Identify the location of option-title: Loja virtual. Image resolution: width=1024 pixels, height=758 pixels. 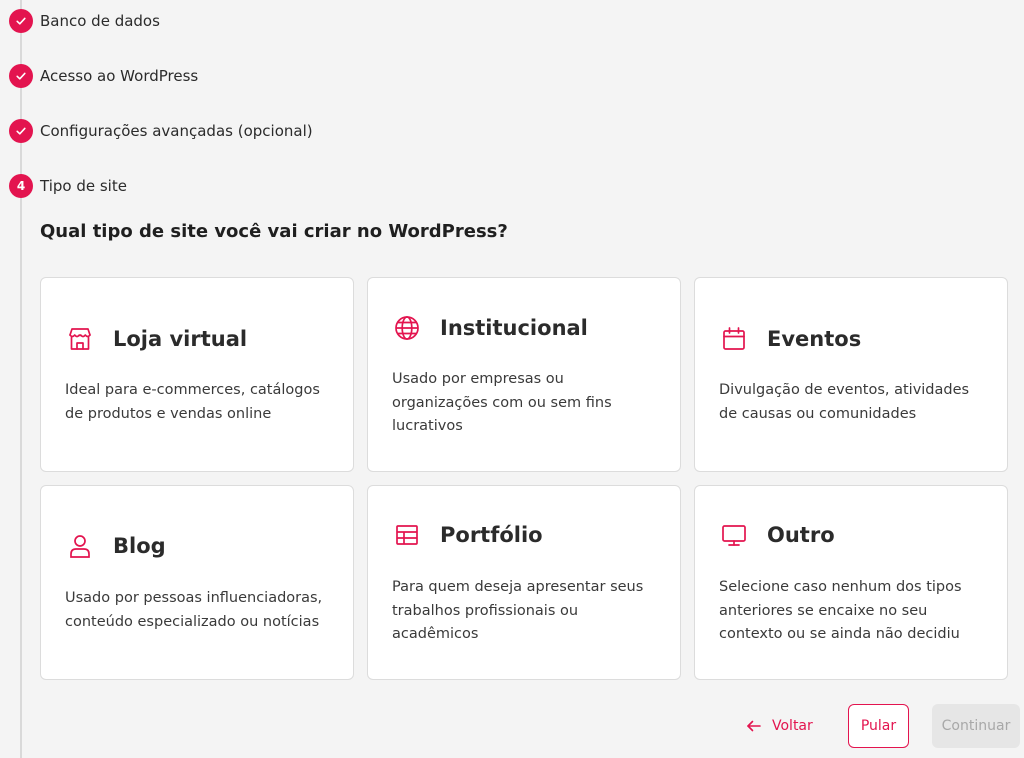
(180, 339).